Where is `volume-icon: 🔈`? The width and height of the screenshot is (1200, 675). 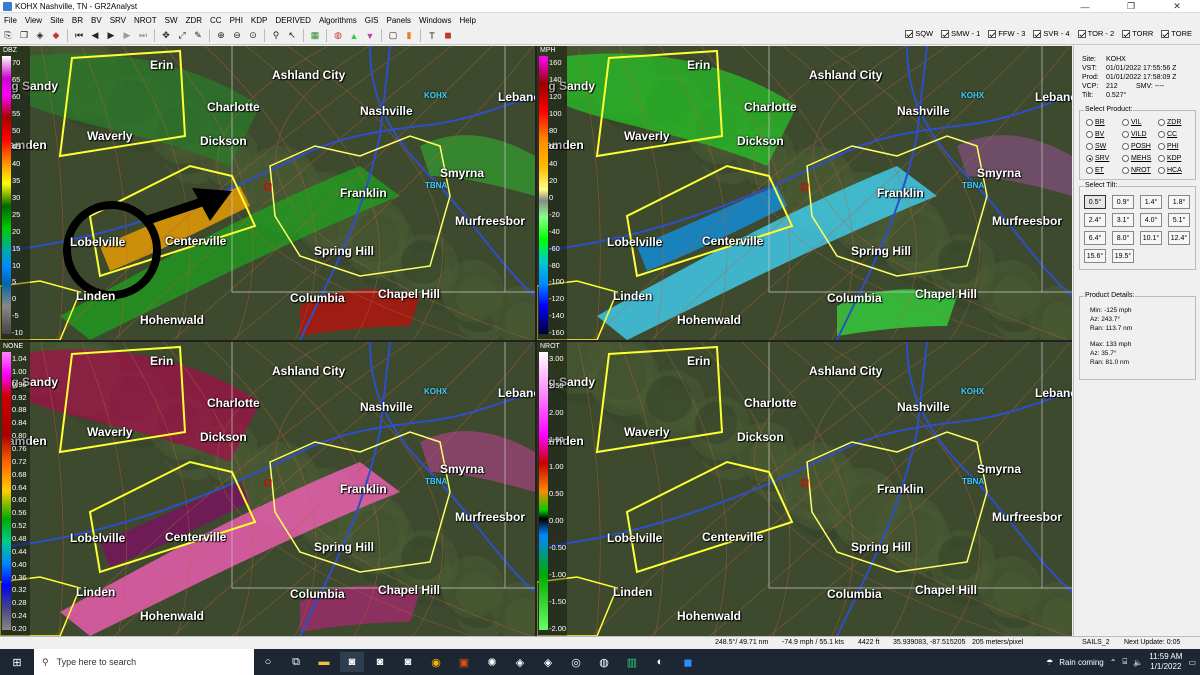
volume-icon: 🔈 is located at coordinates (1138, 662).